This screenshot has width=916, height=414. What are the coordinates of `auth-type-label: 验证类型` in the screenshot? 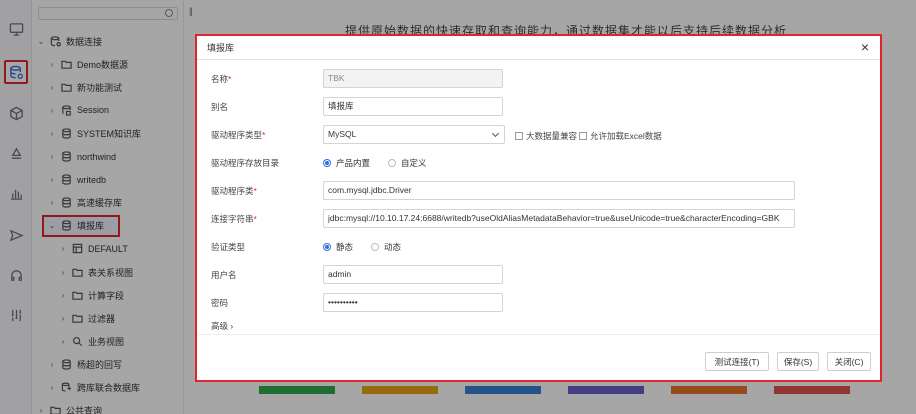 It's located at (228, 247).